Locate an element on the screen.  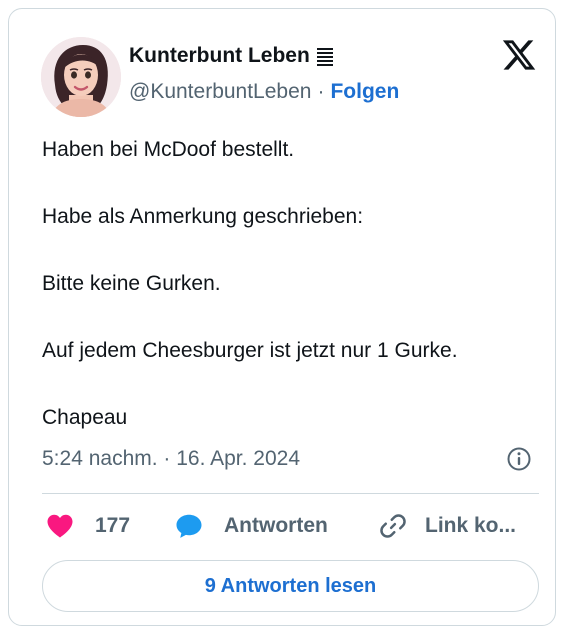
tweet-line: Chapeau is located at coordinates (85, 417).